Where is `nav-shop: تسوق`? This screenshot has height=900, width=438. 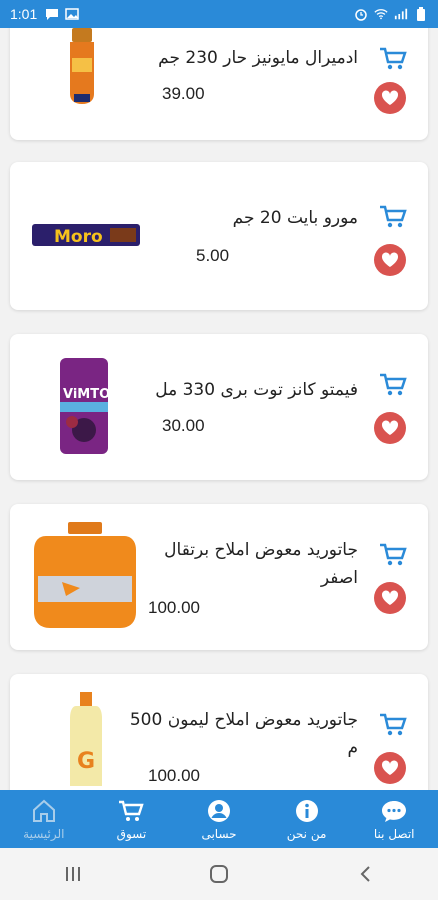 nav-shop: تسوق is located at coordinates (132, 819).